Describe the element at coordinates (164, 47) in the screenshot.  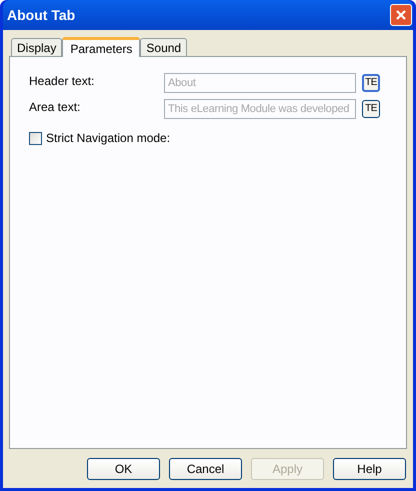
I see `tab: Sound` at that location.